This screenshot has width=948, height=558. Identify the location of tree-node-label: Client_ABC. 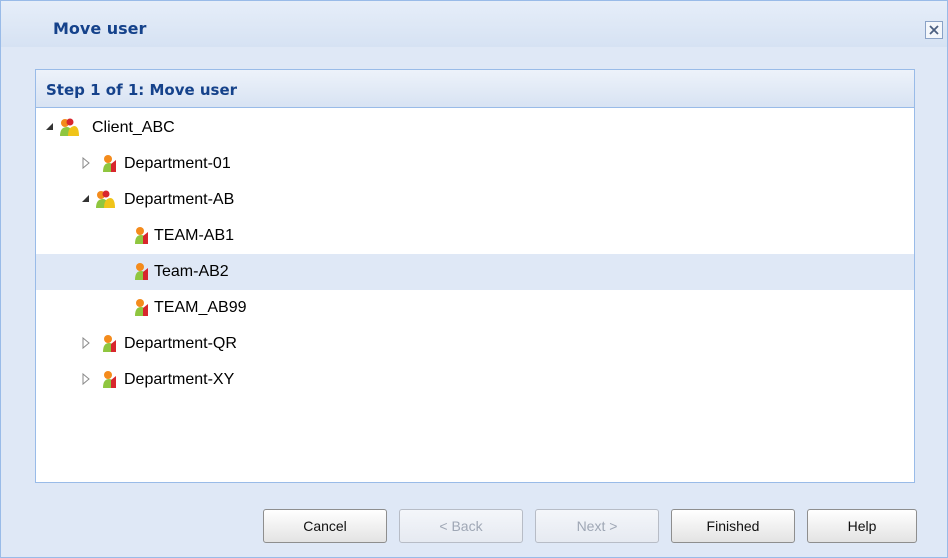
(133, 127).